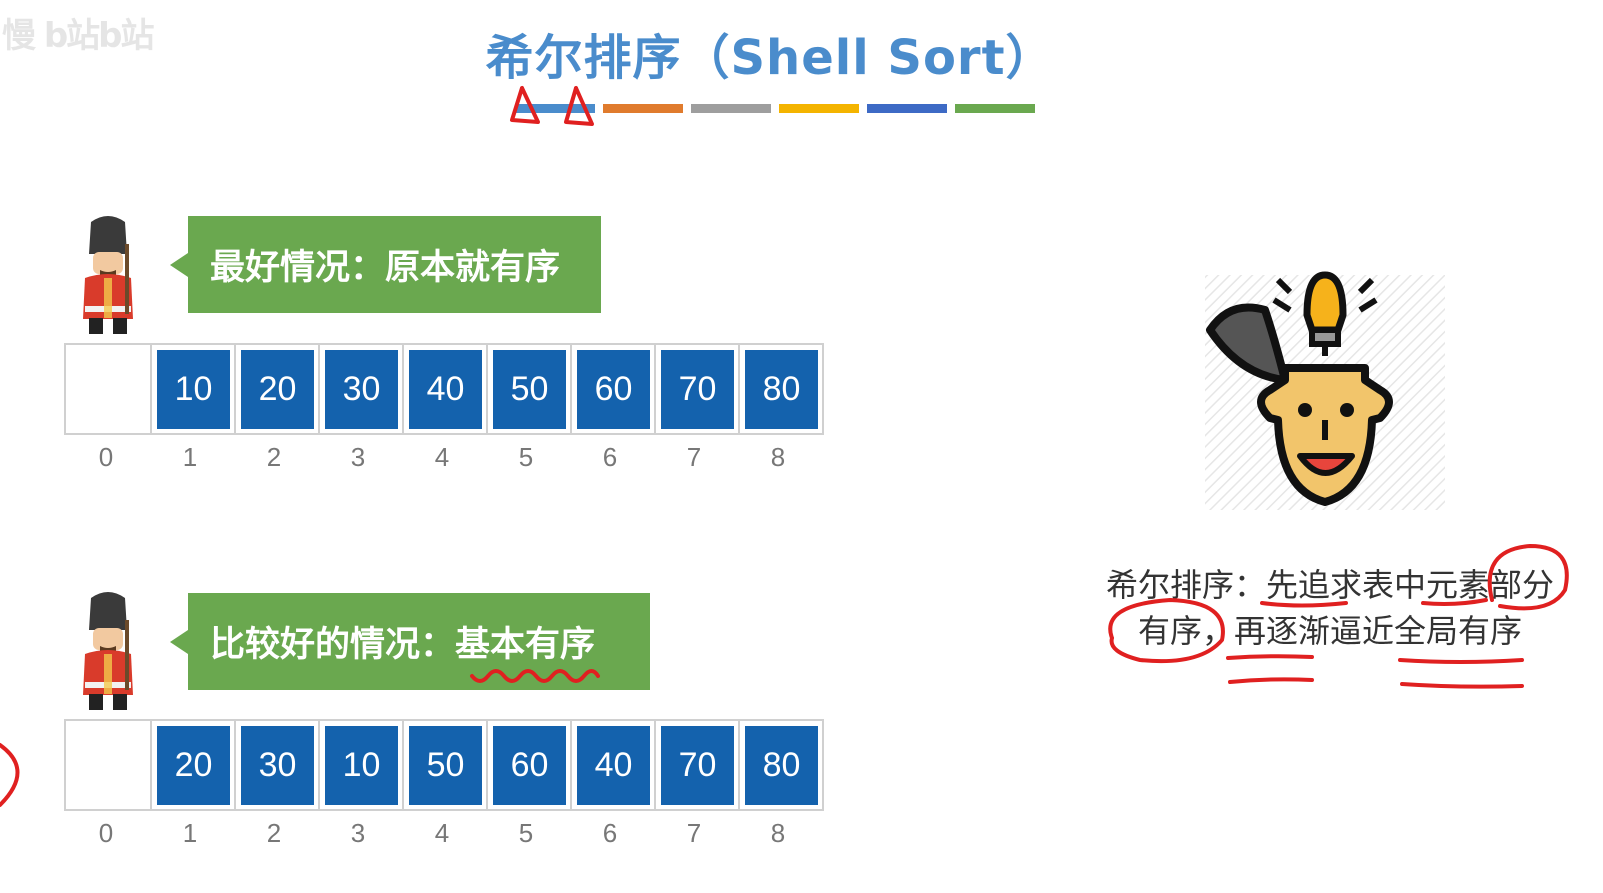 The image size is (1603, 893). Describe the element at coordinates (403, 645) in the screenshot. I see `good-case-label: 比较好的情况：基本有序` at that location.